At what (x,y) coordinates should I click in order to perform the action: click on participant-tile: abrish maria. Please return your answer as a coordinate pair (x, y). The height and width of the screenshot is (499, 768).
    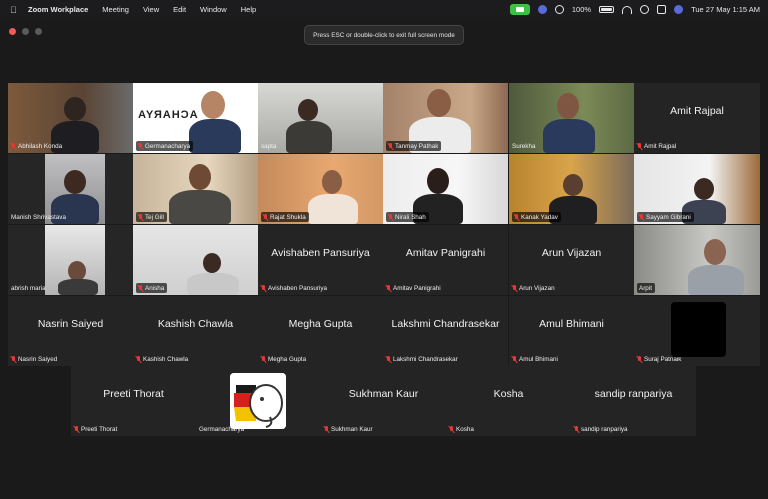
    Looking at the image, I should click on (70, 260).